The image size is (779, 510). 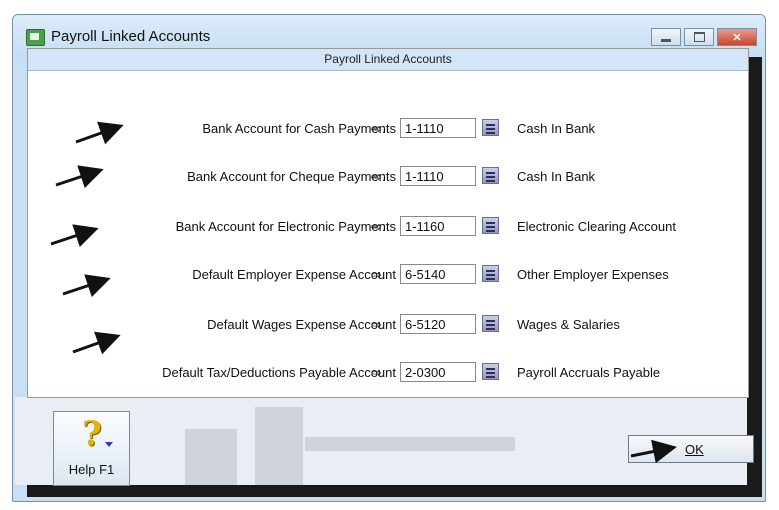 What do you see at coordinates (301, 324) in the screenshot?
I see `row-label: Default Wages Expense Account` at bounding box center [301, 324].